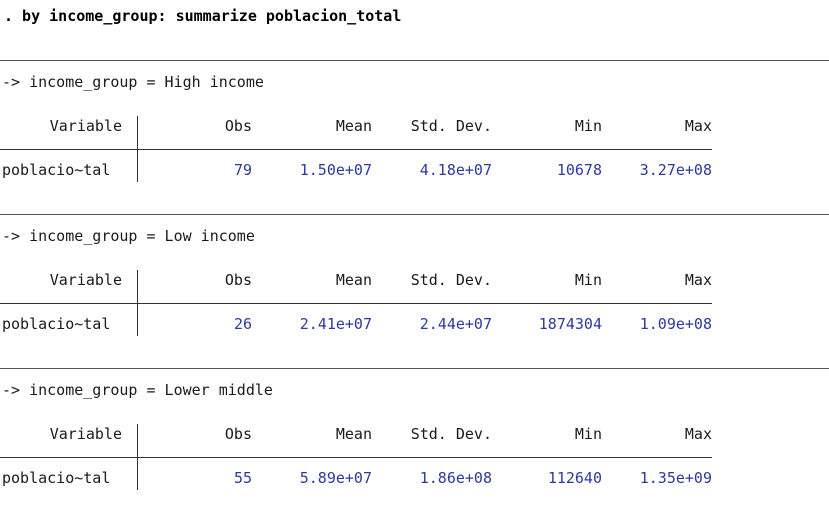 The height and width of the screenshot is (522, 829). What do you see at coordinates (570, 324) in the screenshot?
I see `cell-min: 1874304` at bounding box center [570, 324].